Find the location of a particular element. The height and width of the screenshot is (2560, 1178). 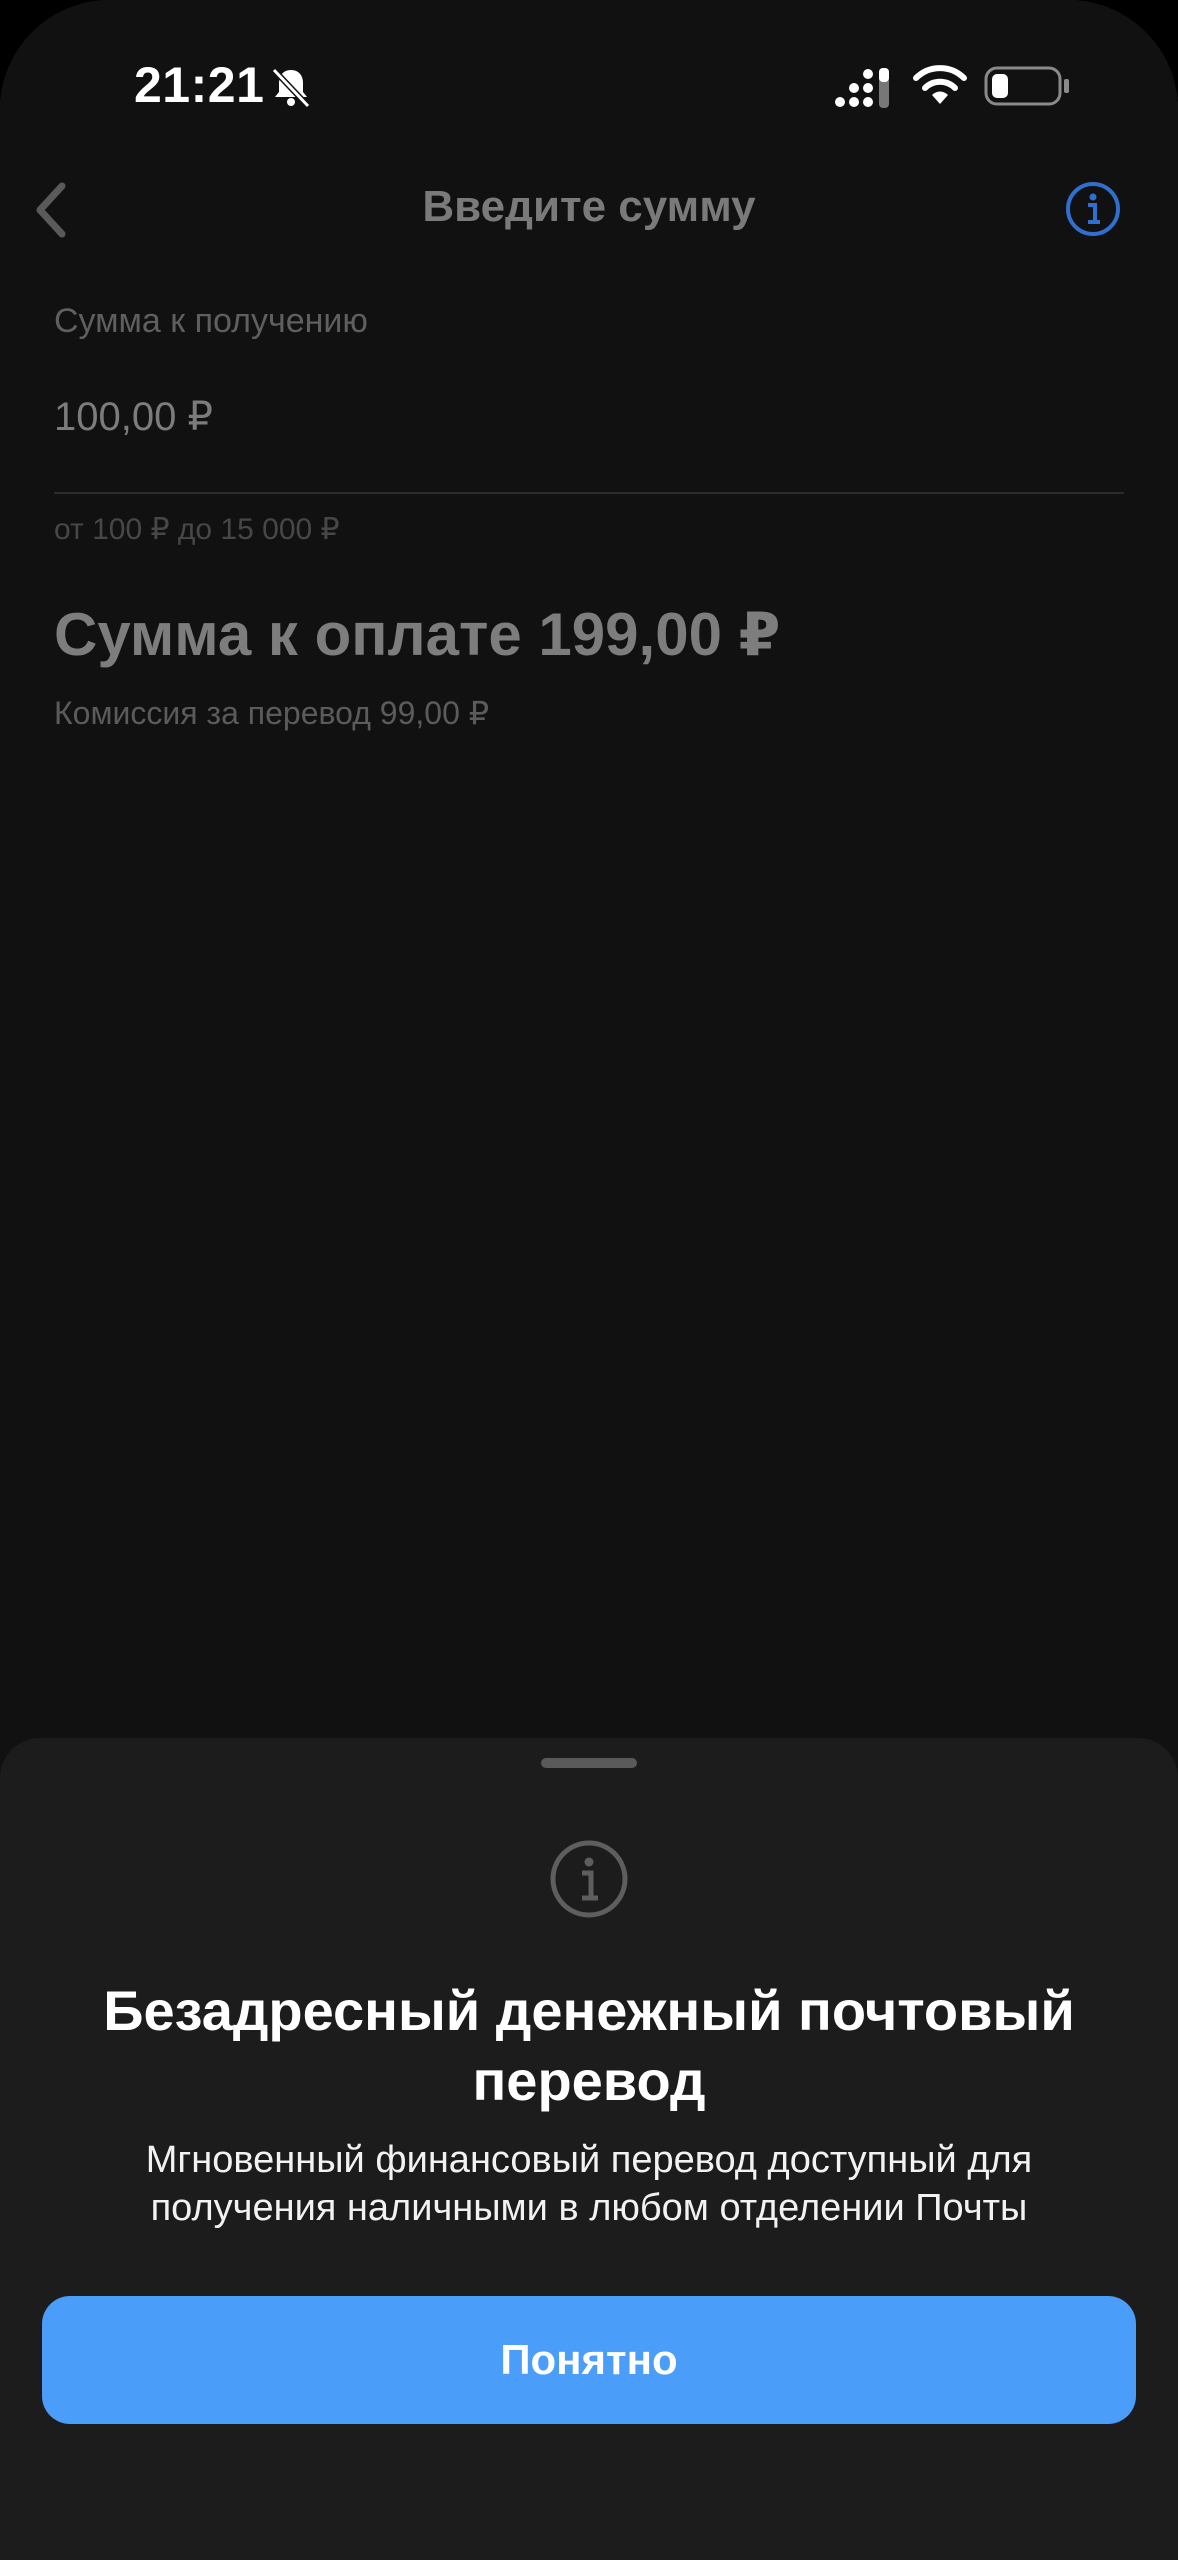

bell-slash-icon is located at coordinates (291, 88).